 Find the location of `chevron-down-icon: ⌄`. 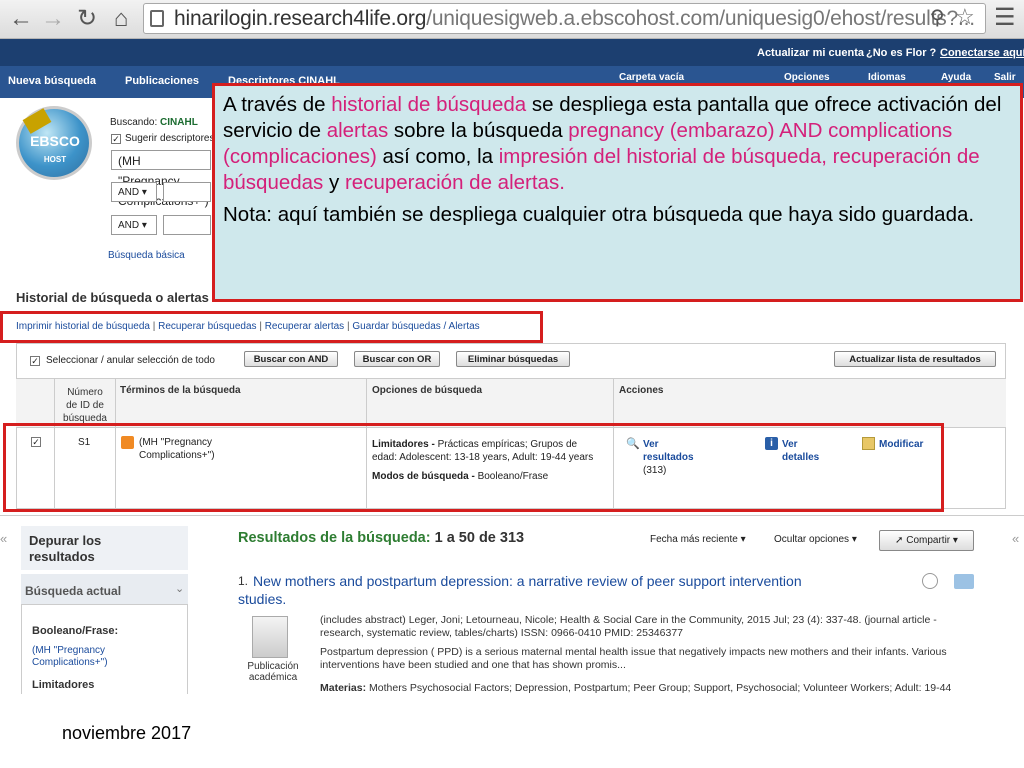

chevron-down-icon: ⌄ is located at coordinates (179, 588).